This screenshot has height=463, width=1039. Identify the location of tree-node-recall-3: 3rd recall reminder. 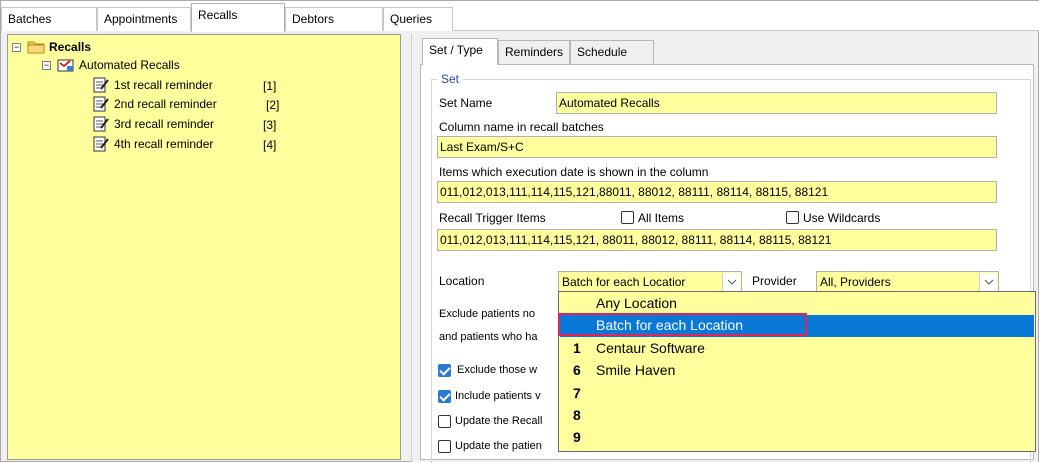
(153, 124).